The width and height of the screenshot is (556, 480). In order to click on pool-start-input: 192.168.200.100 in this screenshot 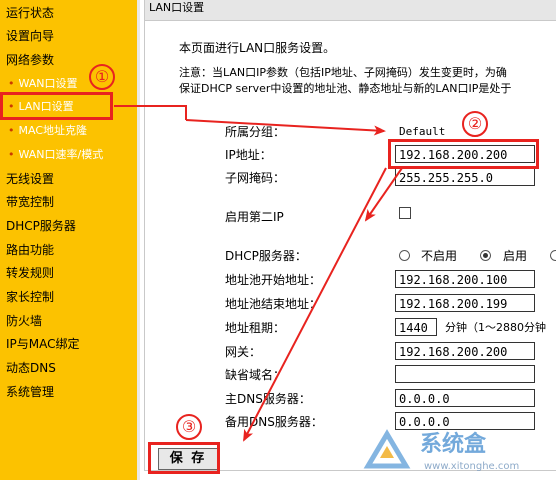, I will do `click(465, 279)`.